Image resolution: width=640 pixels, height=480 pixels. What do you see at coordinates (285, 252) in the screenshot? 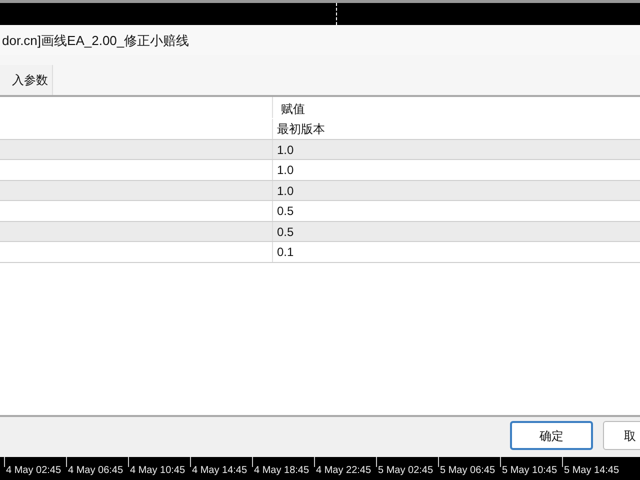
I see `table-cell-text: 0.1` at bounding box center [285, 252].